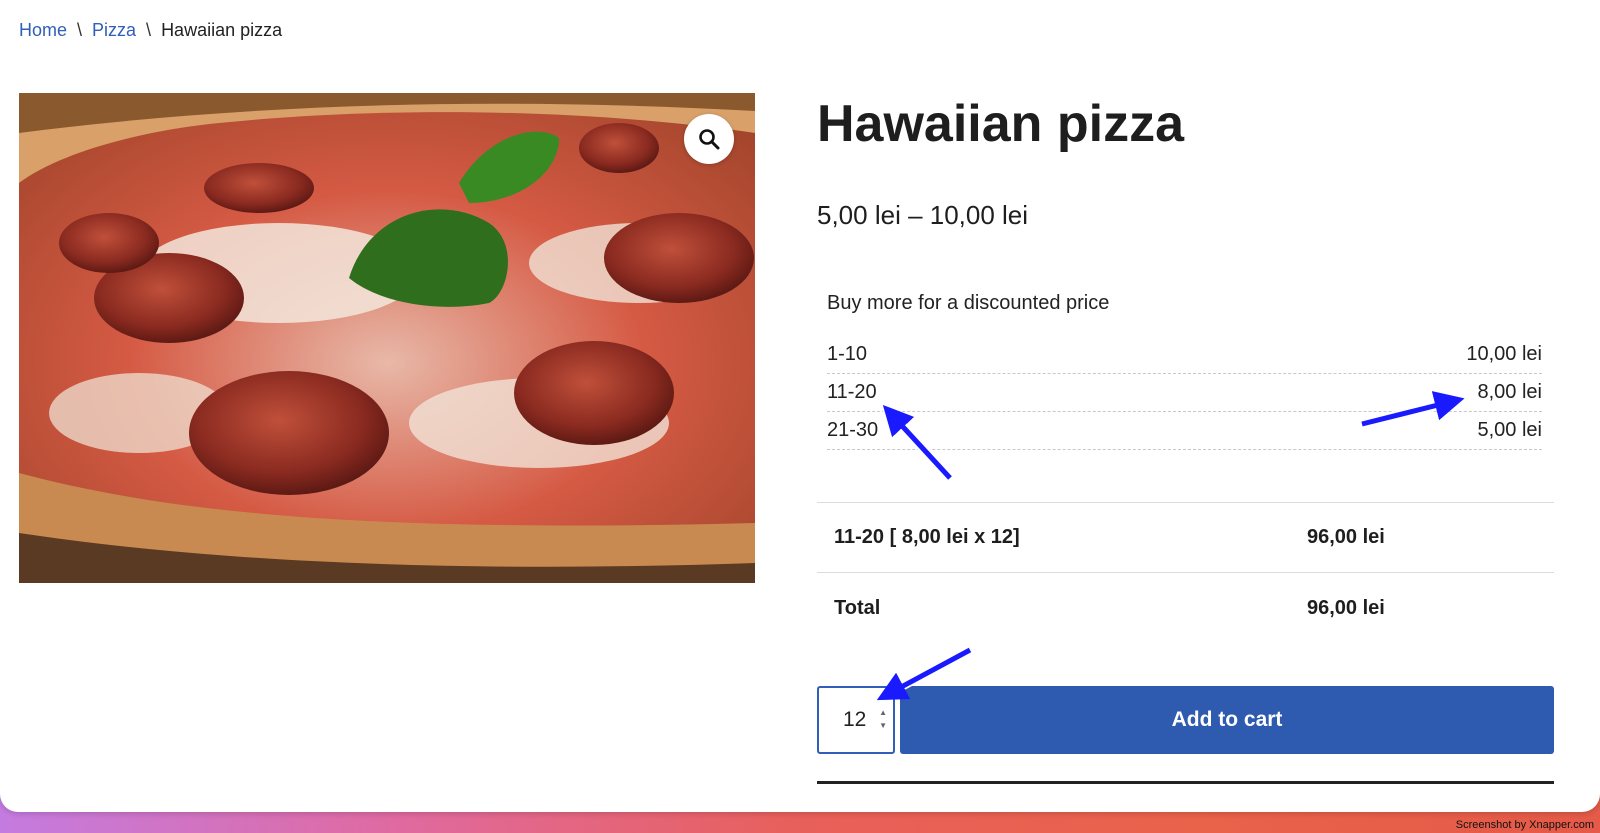  I want to click on calc-total-label: Total, so click(857, 607).